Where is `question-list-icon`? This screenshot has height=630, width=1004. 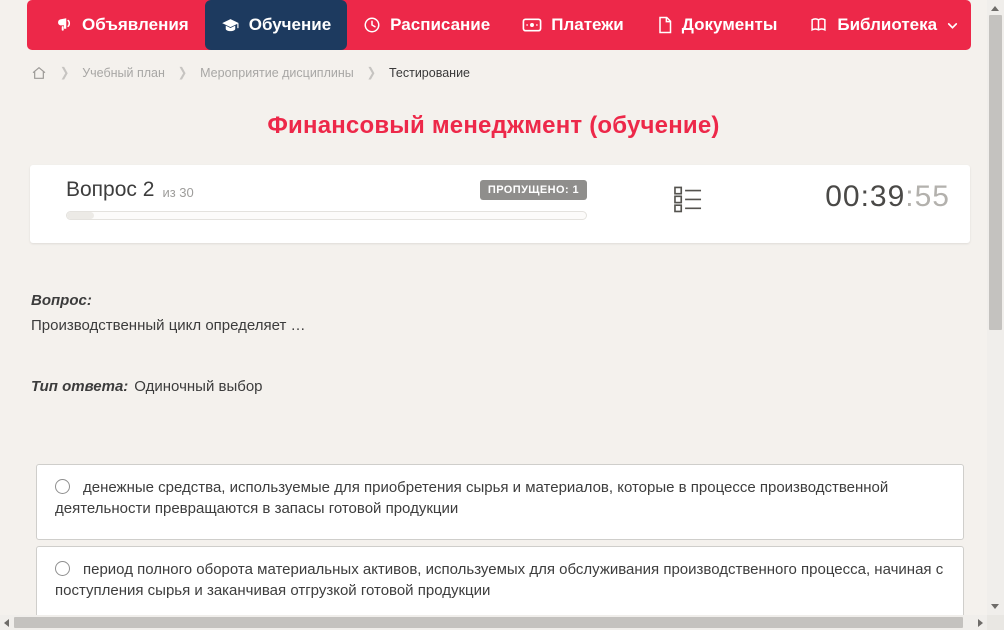
question-list-icon is located at coordinates (688, 201).